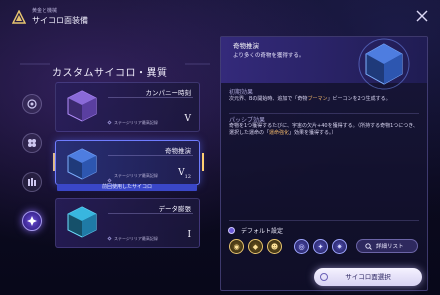  I want to click on default-setting-radio, so click(231, 230).